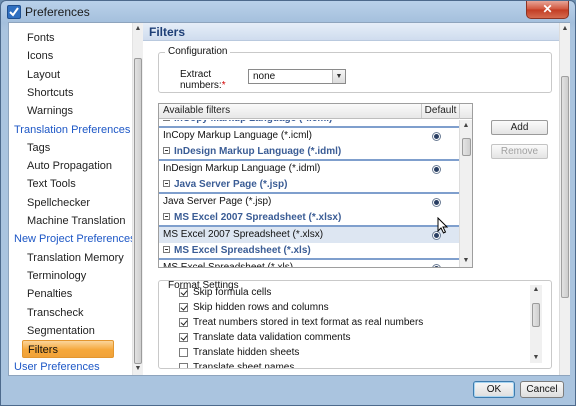  What do you see at coordinates (55, 313) in the screenshot?
I see `nav-item-transcheck: Transcheck` at bounding box center [55, 313].